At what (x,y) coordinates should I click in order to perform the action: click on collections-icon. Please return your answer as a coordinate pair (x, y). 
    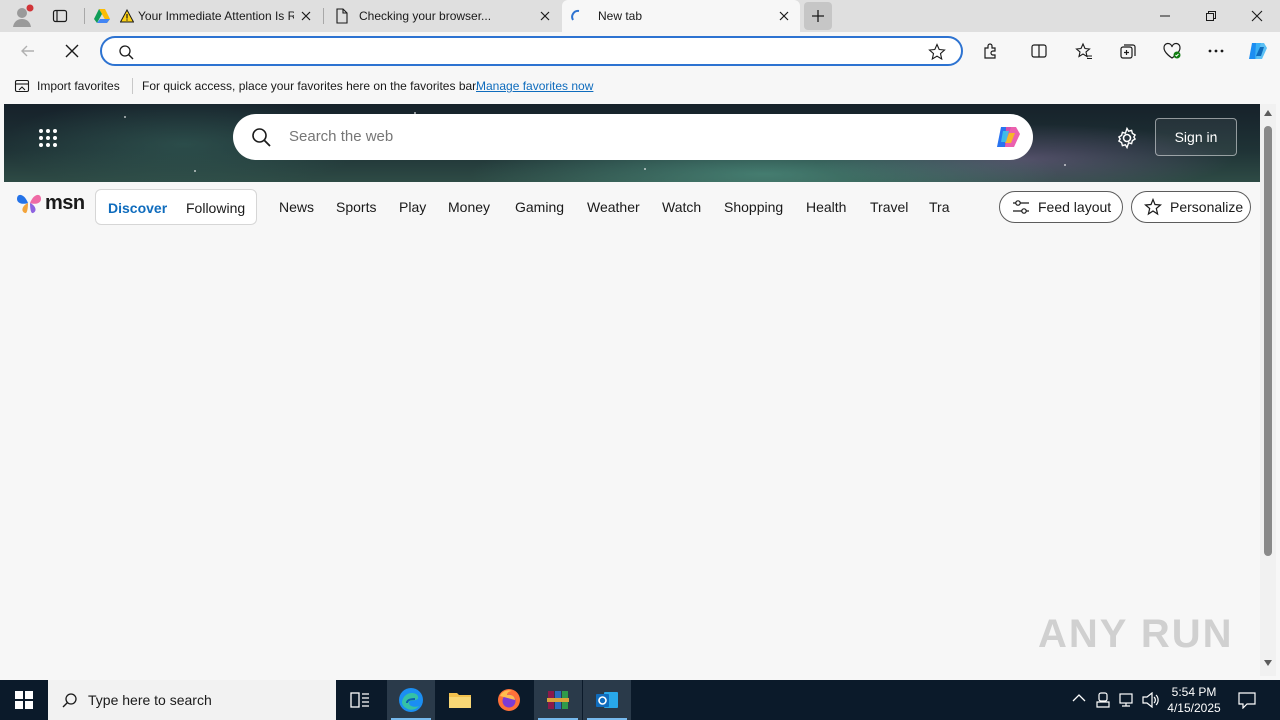
    Looking at the image, I should click on (1128, 51).